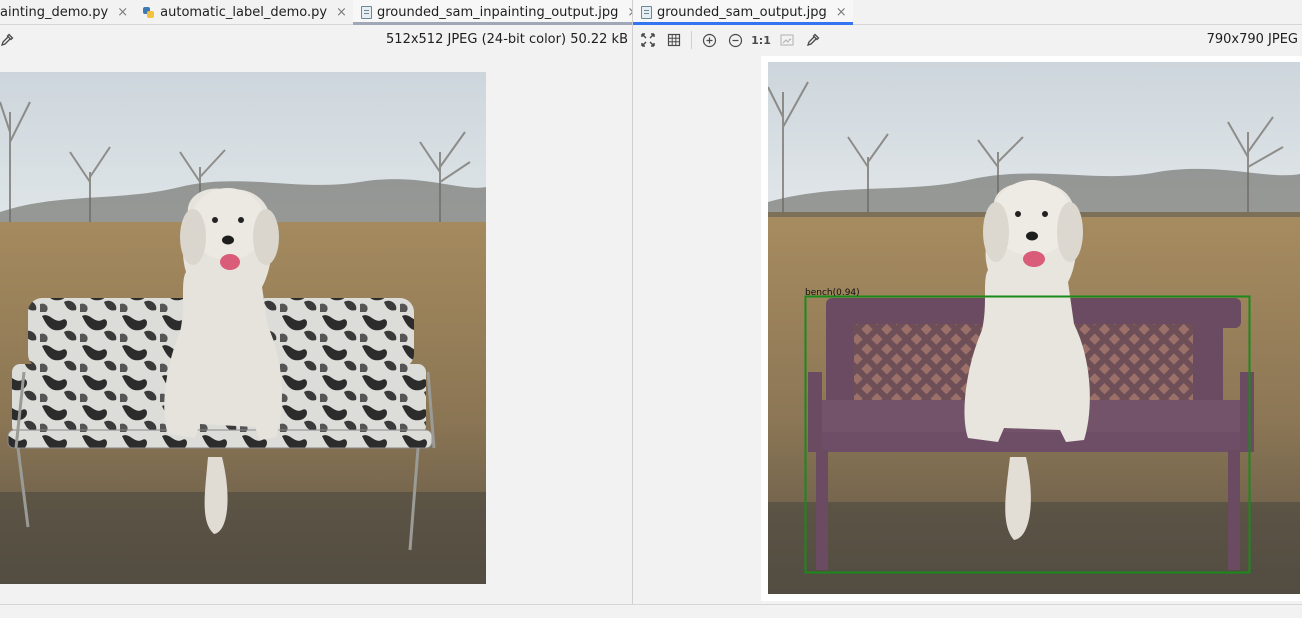  I want to click on left-image-toolbar: 512x512 JPEG (24-bit color) 50.22 kB, so click(316, 40).